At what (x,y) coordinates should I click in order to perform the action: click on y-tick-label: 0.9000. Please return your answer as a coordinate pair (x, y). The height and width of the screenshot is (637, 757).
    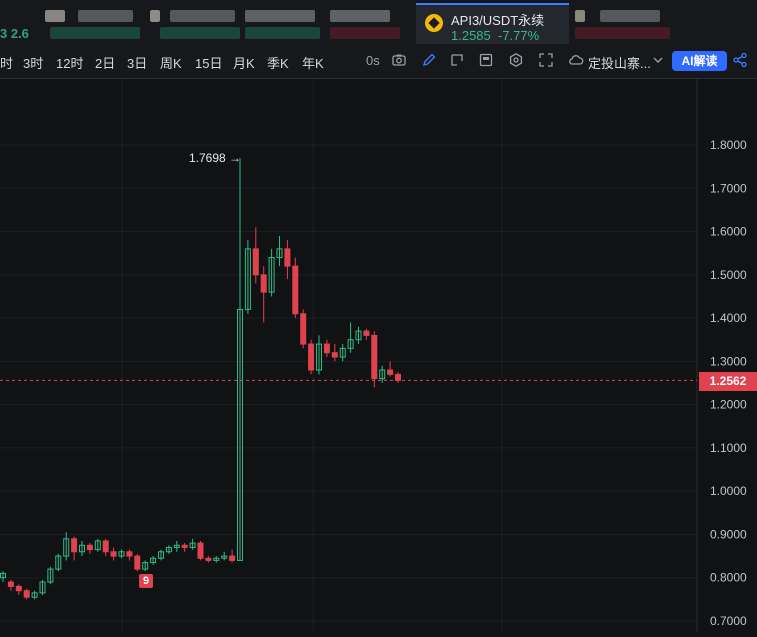
    Looking at the image, I should click on (728, 534).